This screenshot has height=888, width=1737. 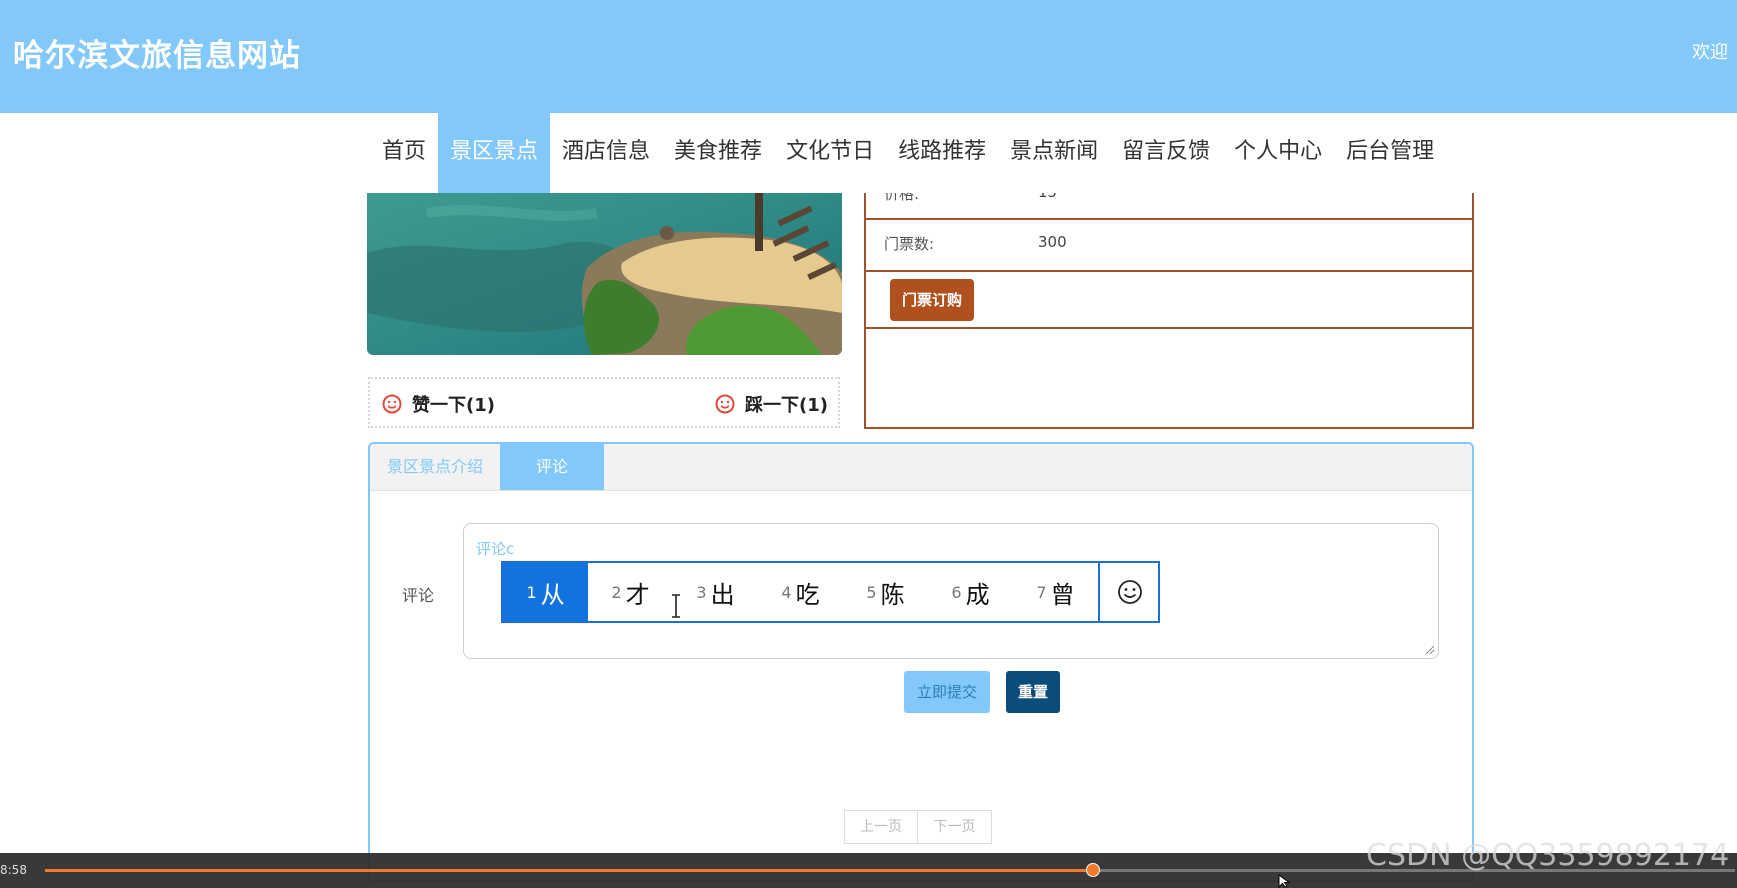 What do you see at coordinates (1033, 692) in the screenshot?
I see `reset-button: 重置` at bounding box center [1033, 692].